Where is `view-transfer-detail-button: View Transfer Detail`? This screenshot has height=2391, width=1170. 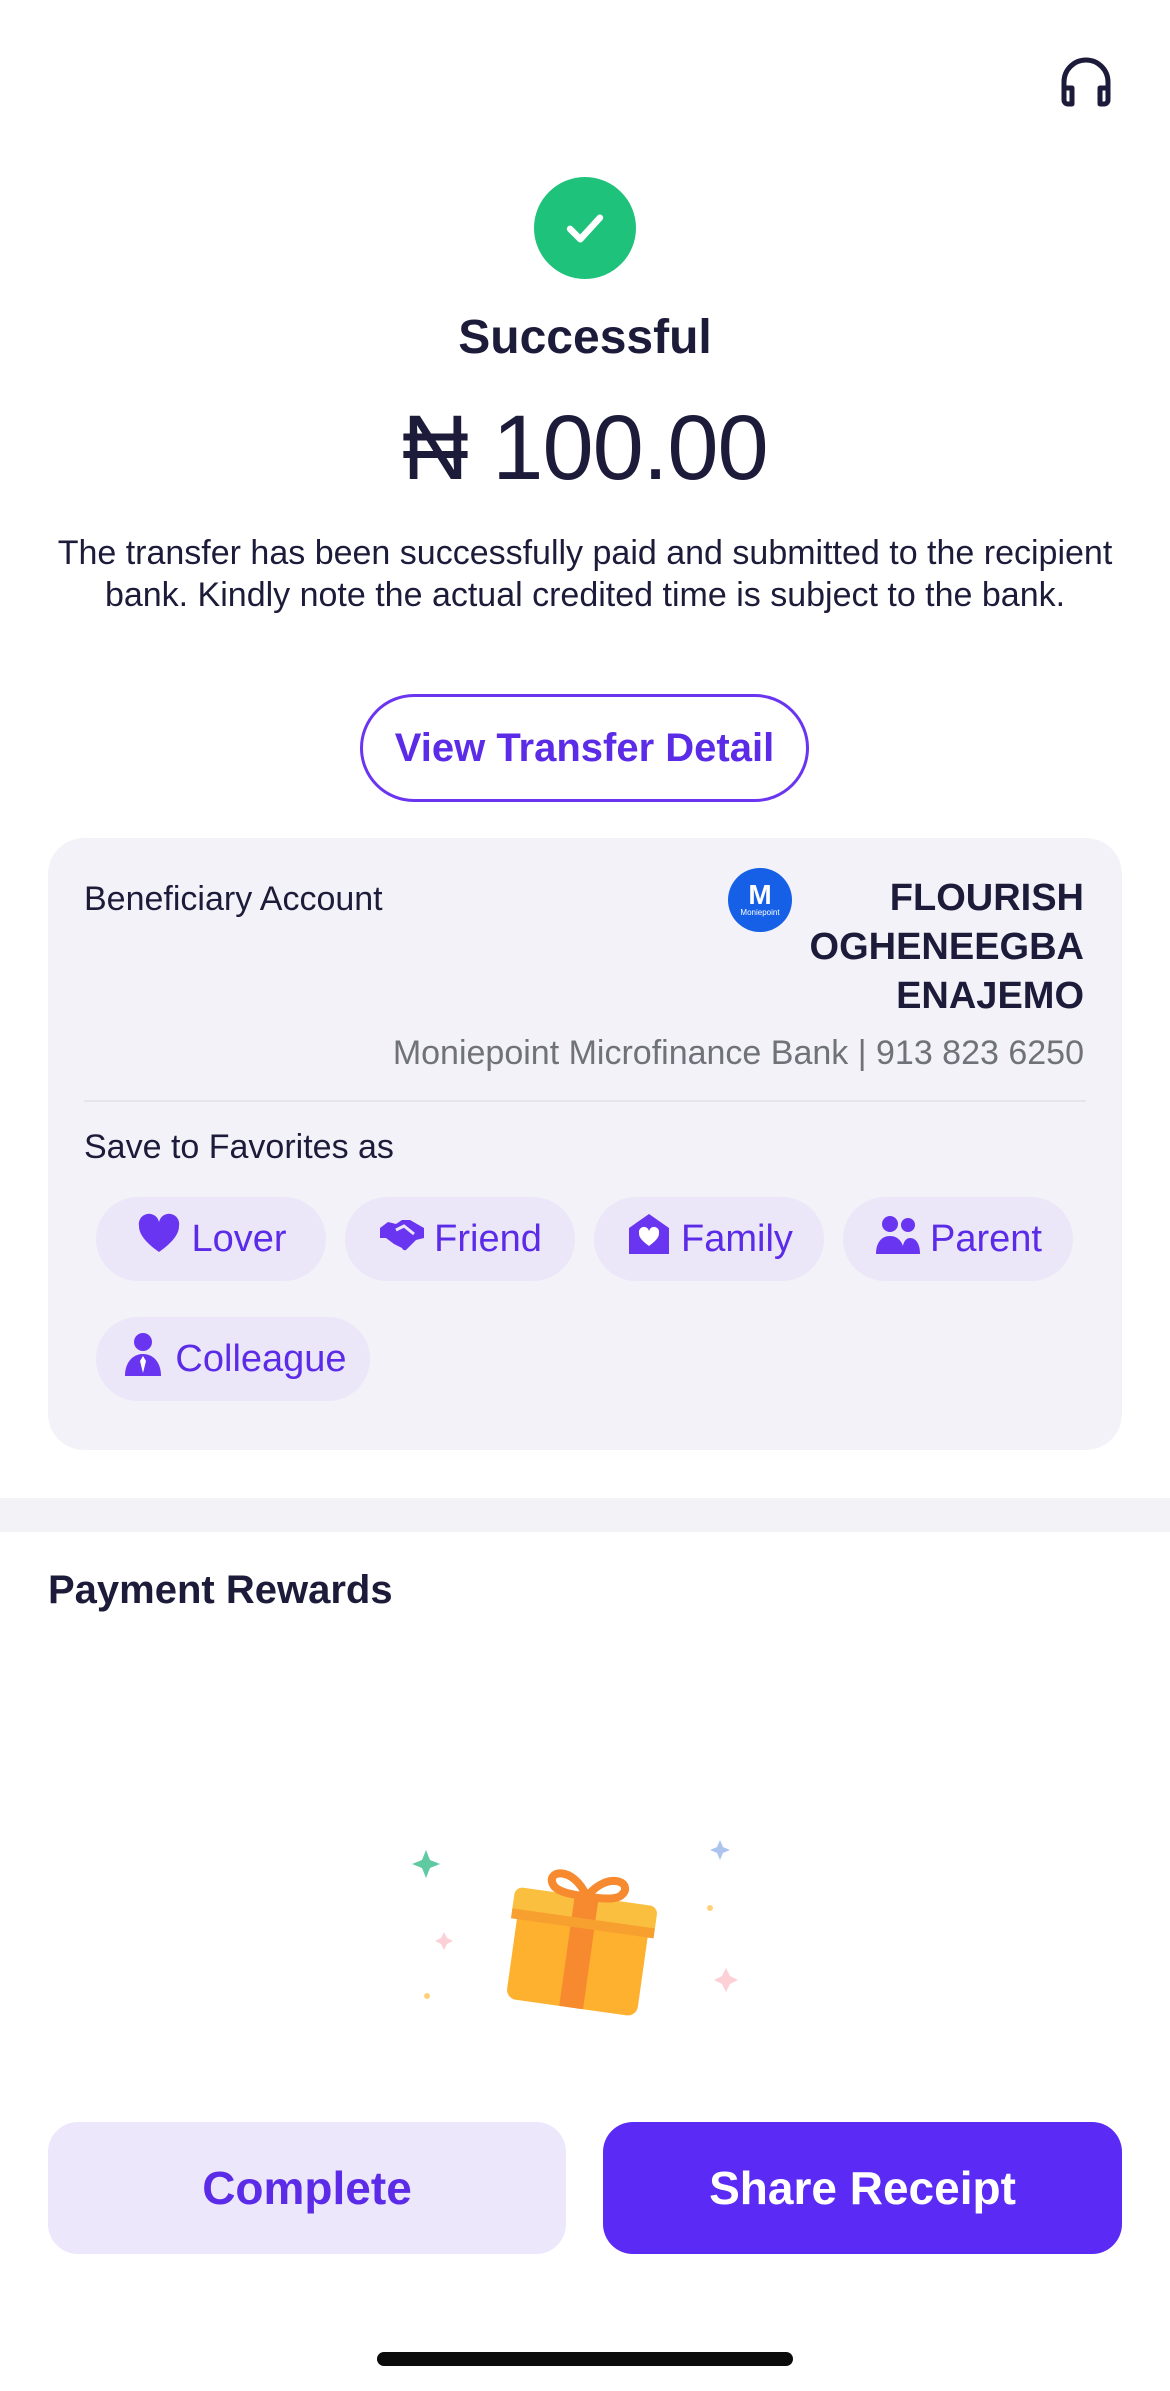
view-transfer-detail-button: View Transfer Detail is located at coordinates (584, 748).